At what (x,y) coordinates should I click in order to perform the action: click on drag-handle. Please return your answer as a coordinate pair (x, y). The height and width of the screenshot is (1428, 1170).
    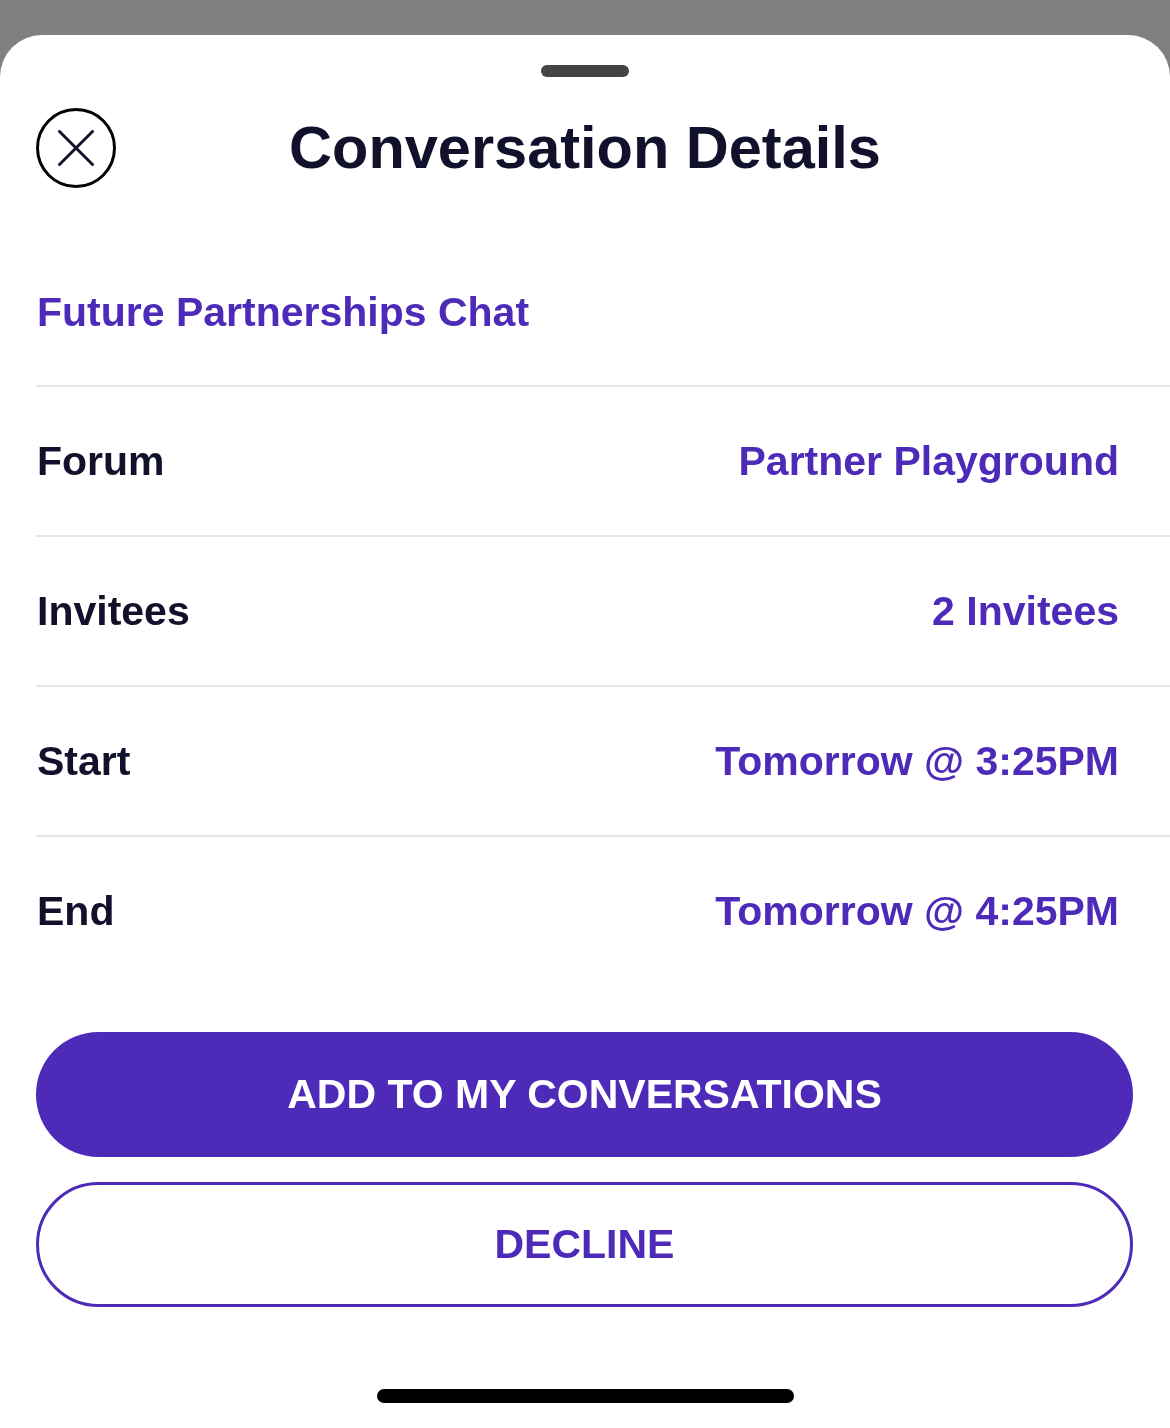
    Looking at the image, I should click on (585, 71).